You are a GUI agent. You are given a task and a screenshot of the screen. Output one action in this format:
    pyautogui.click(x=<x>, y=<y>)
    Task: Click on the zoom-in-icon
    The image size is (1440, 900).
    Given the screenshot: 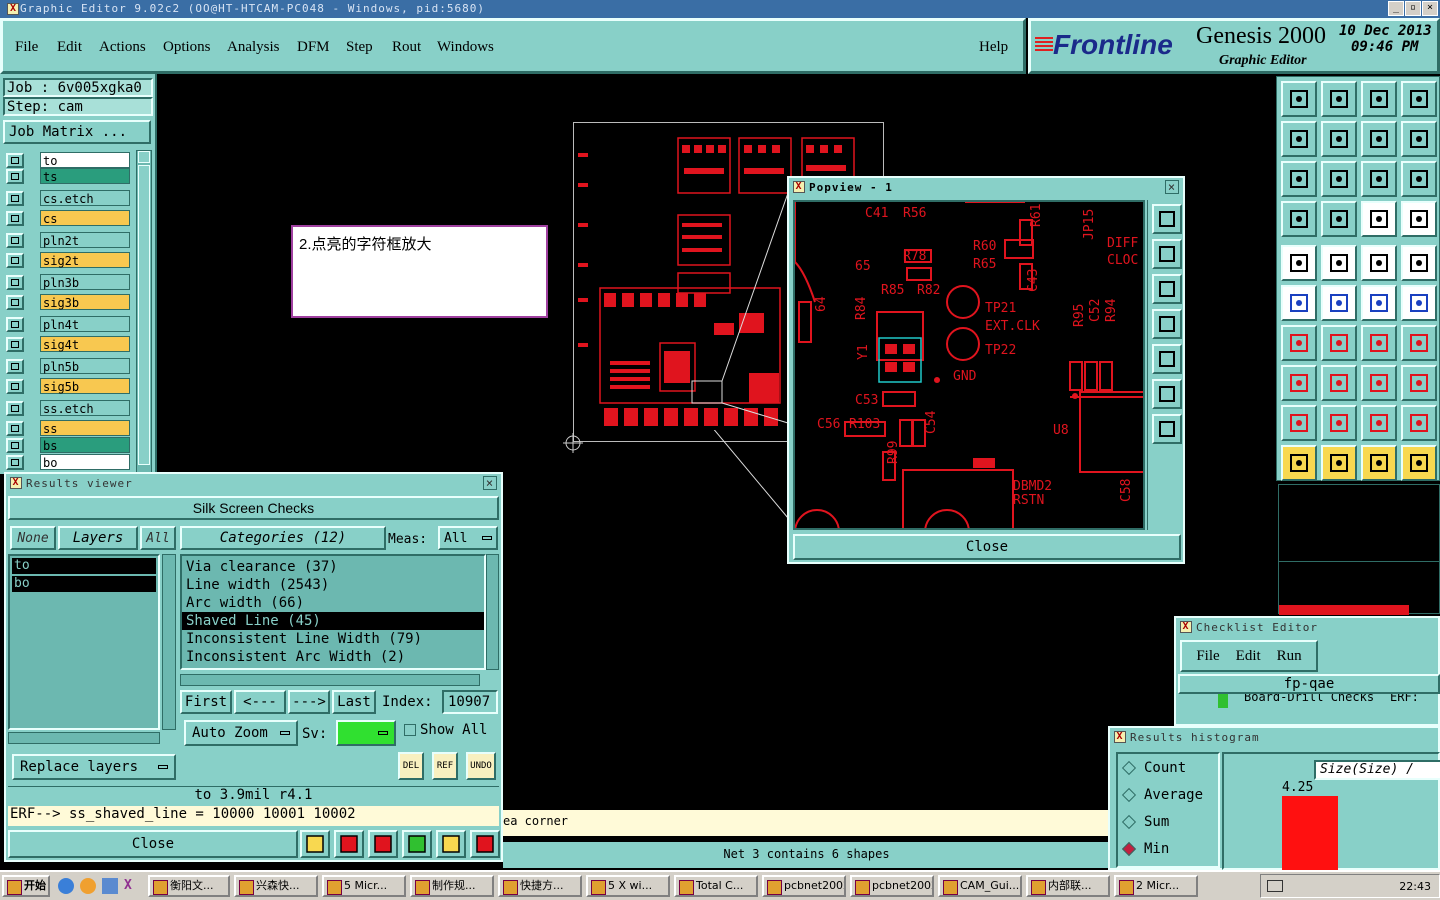 What is the action you would take?
    pyautogui.click(x=1167, y=394)
    